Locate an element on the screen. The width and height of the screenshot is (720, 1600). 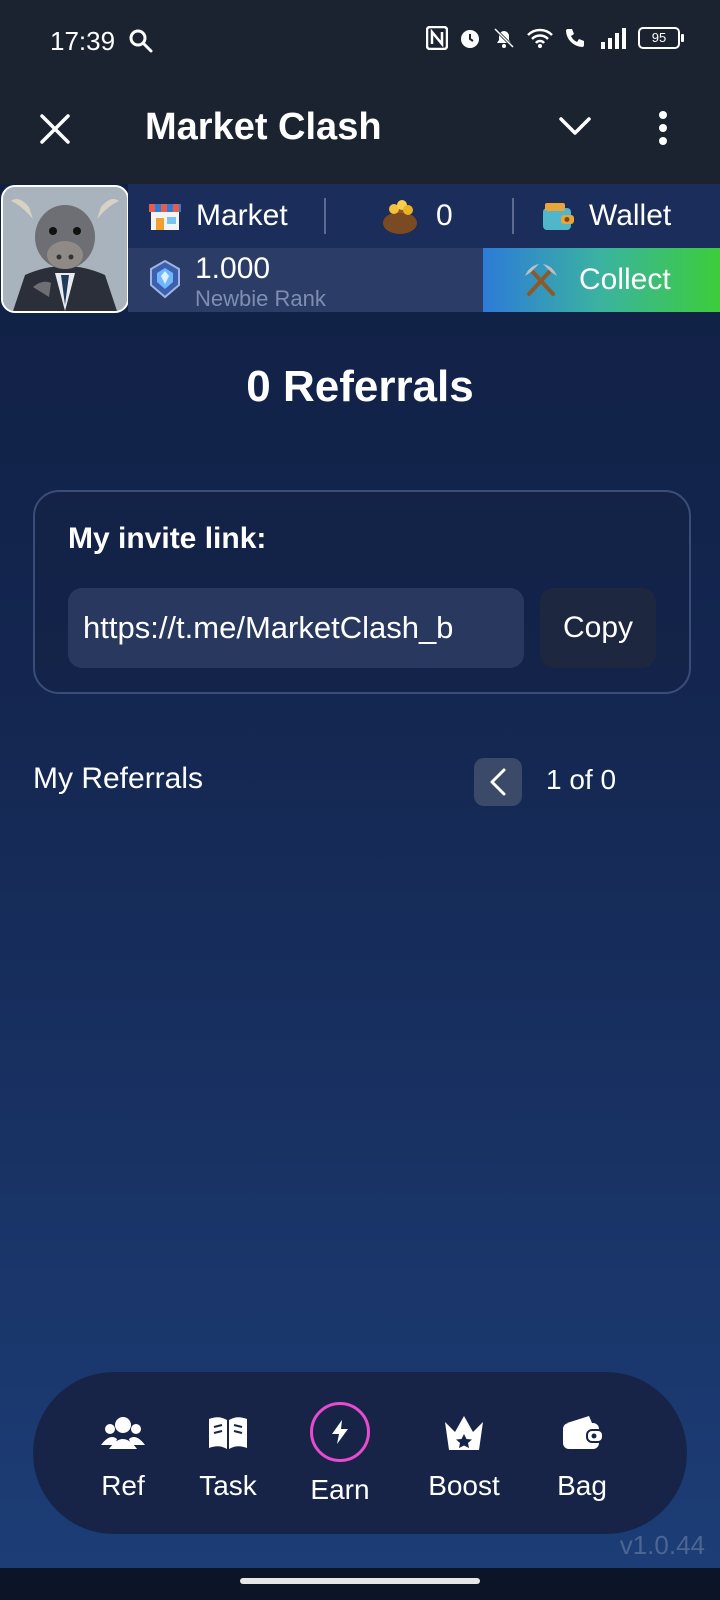
signal-icon is located at coordinates (613, 38).